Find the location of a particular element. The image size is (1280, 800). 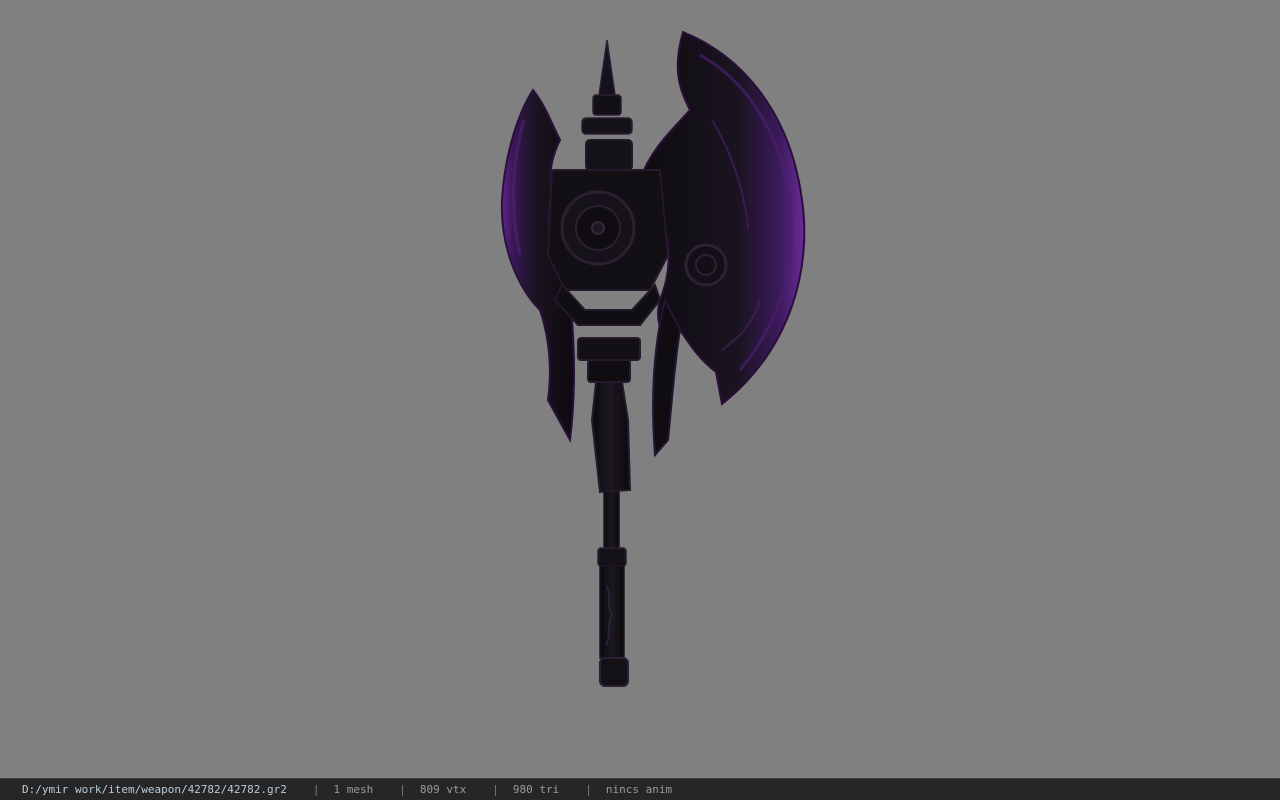

axe-shaft is located at coordinates (609, 512).